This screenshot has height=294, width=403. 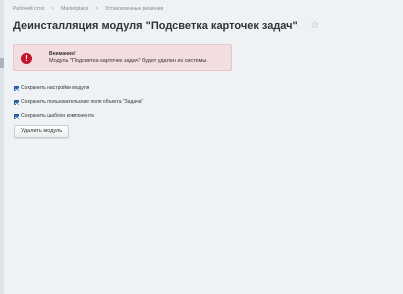 What do you see at coordinates (314, 25) in the screenshot?
I see `star-icon: ☆` at bounding box center [314, 25].